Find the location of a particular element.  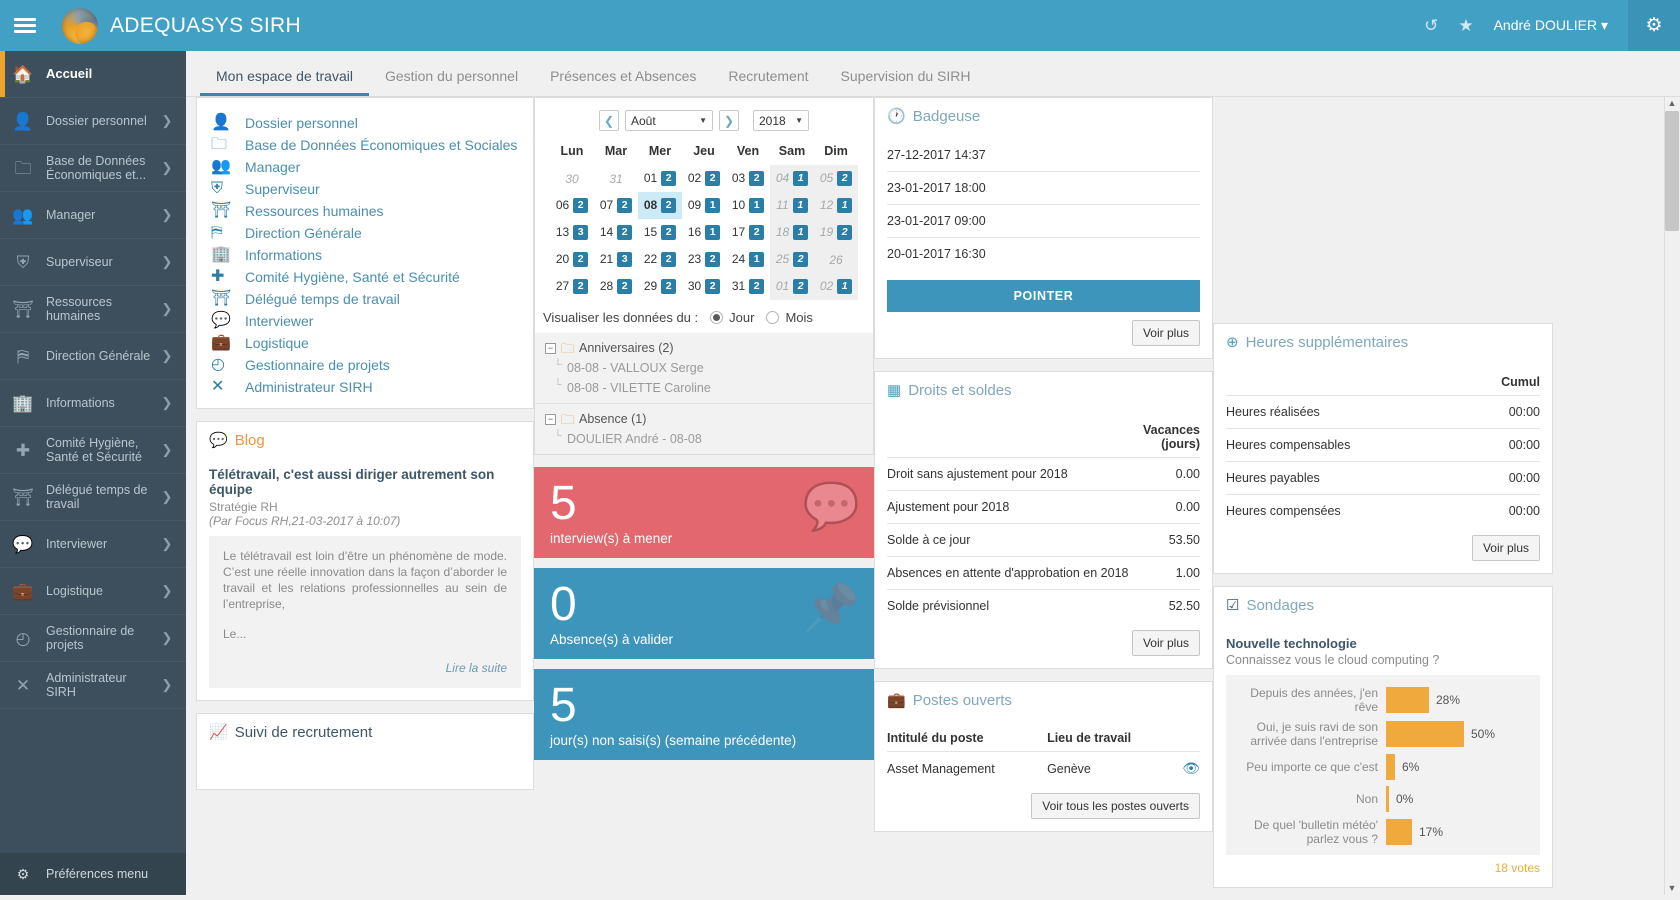

calendar-day-cell: 26 is located at coordinates (836, 259).